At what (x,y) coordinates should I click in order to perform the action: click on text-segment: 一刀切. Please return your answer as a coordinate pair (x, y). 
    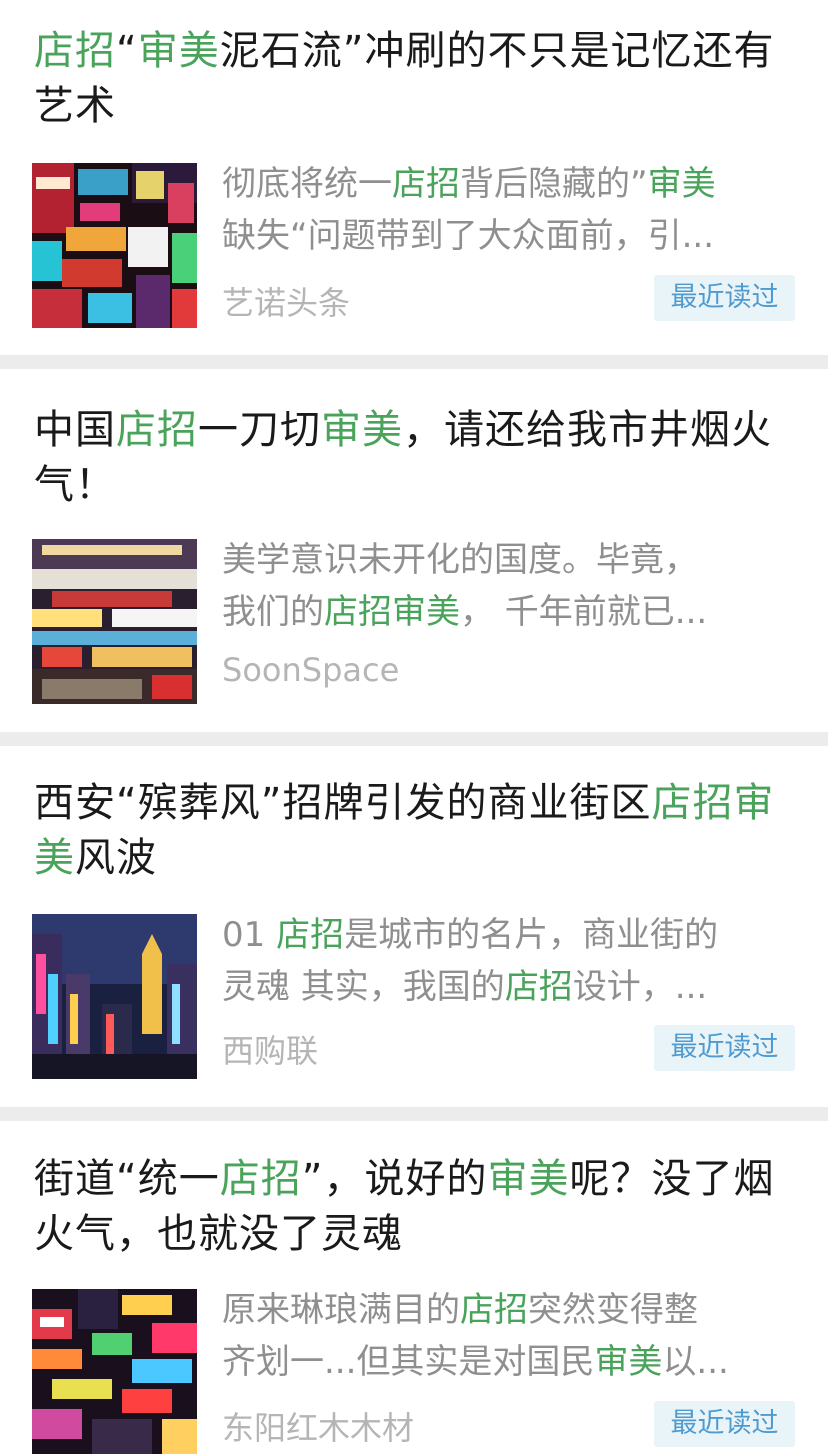
    Looking at the image, I should click on (259, 430).